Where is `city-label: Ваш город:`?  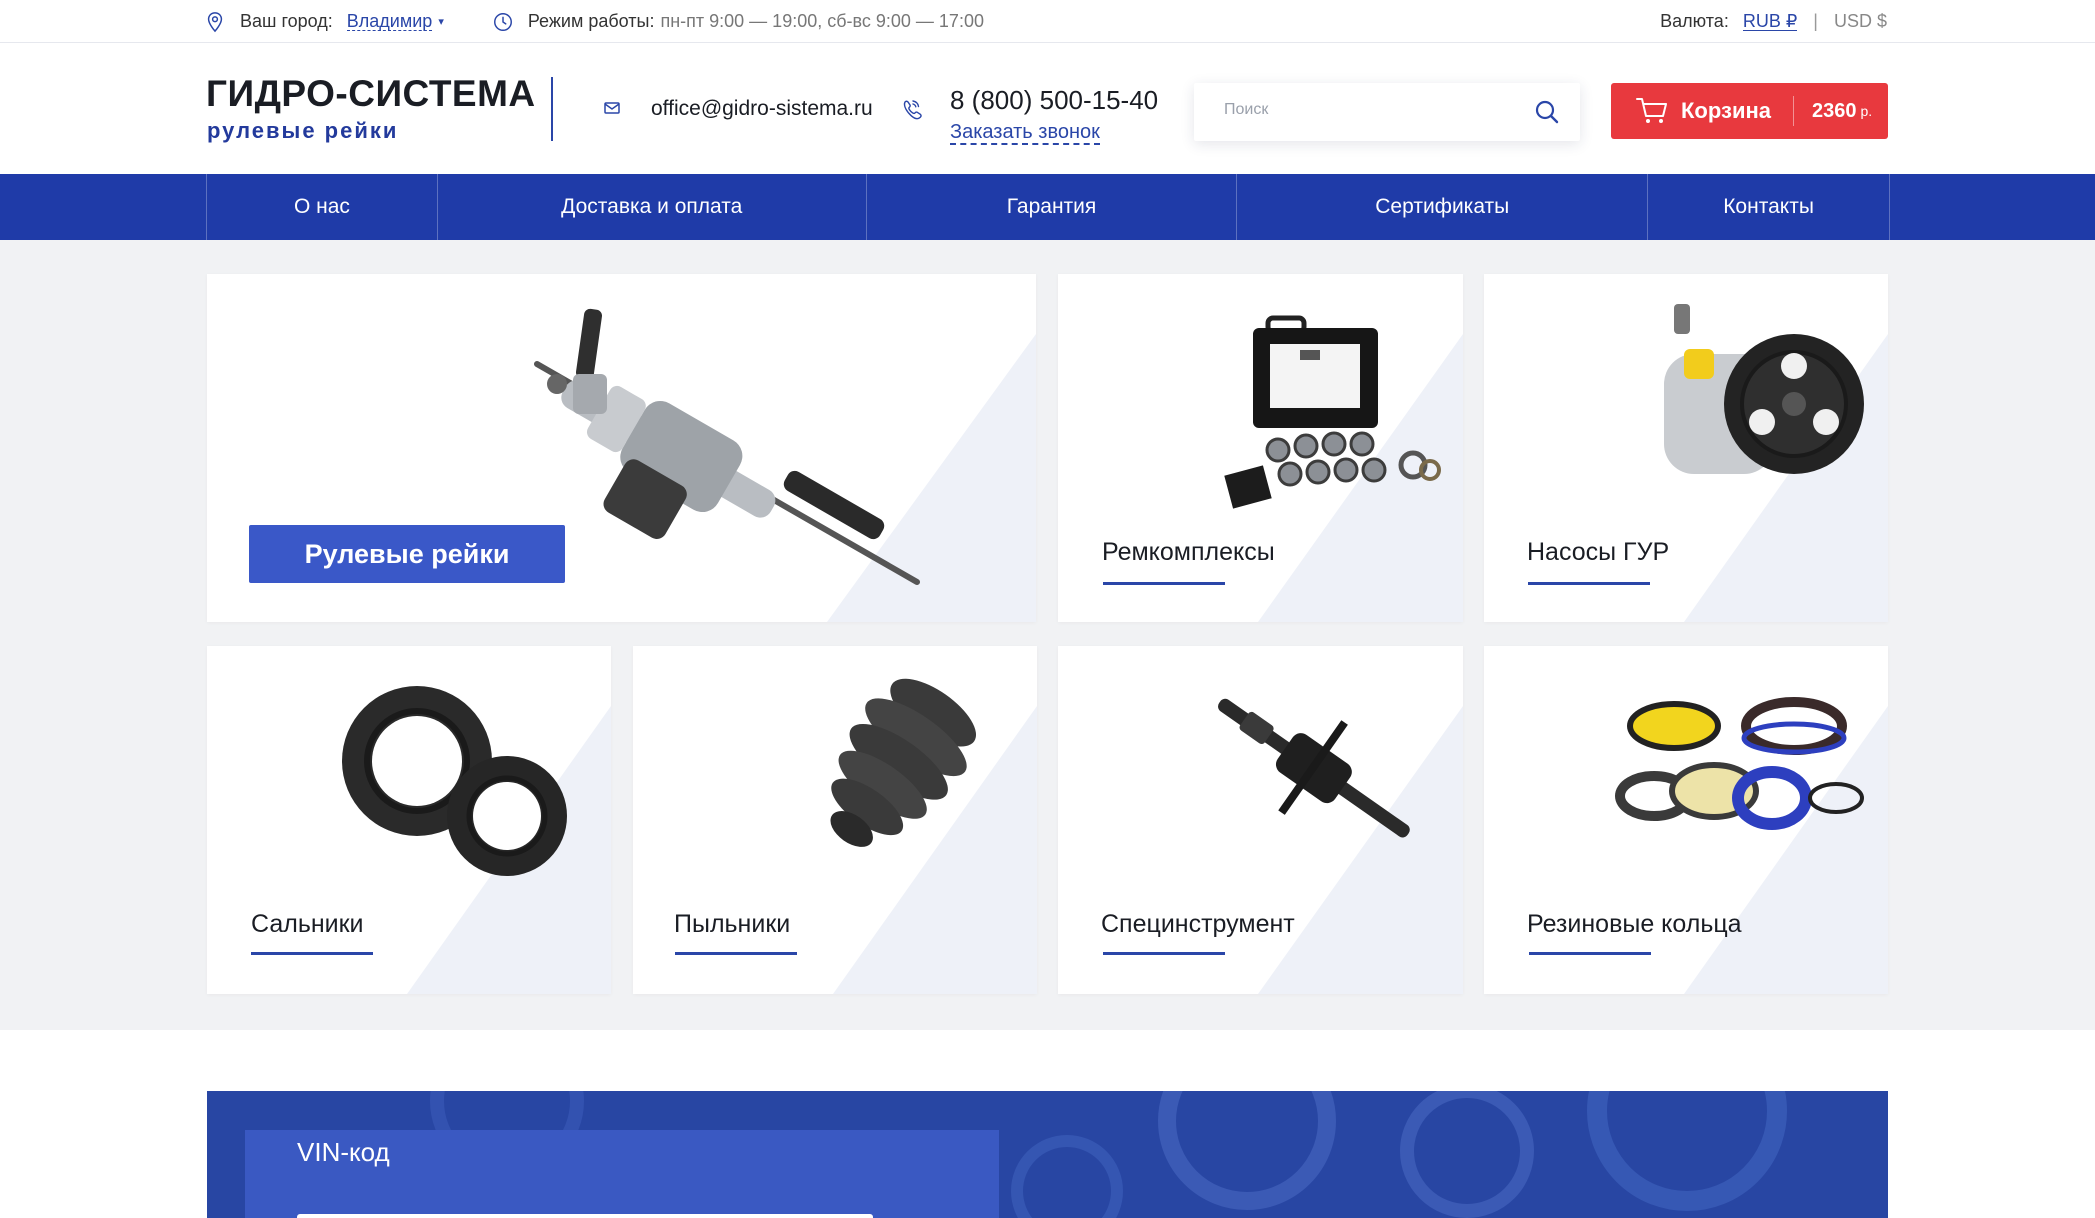 city-label: Ваш город: is located at coordinates (286, 21).